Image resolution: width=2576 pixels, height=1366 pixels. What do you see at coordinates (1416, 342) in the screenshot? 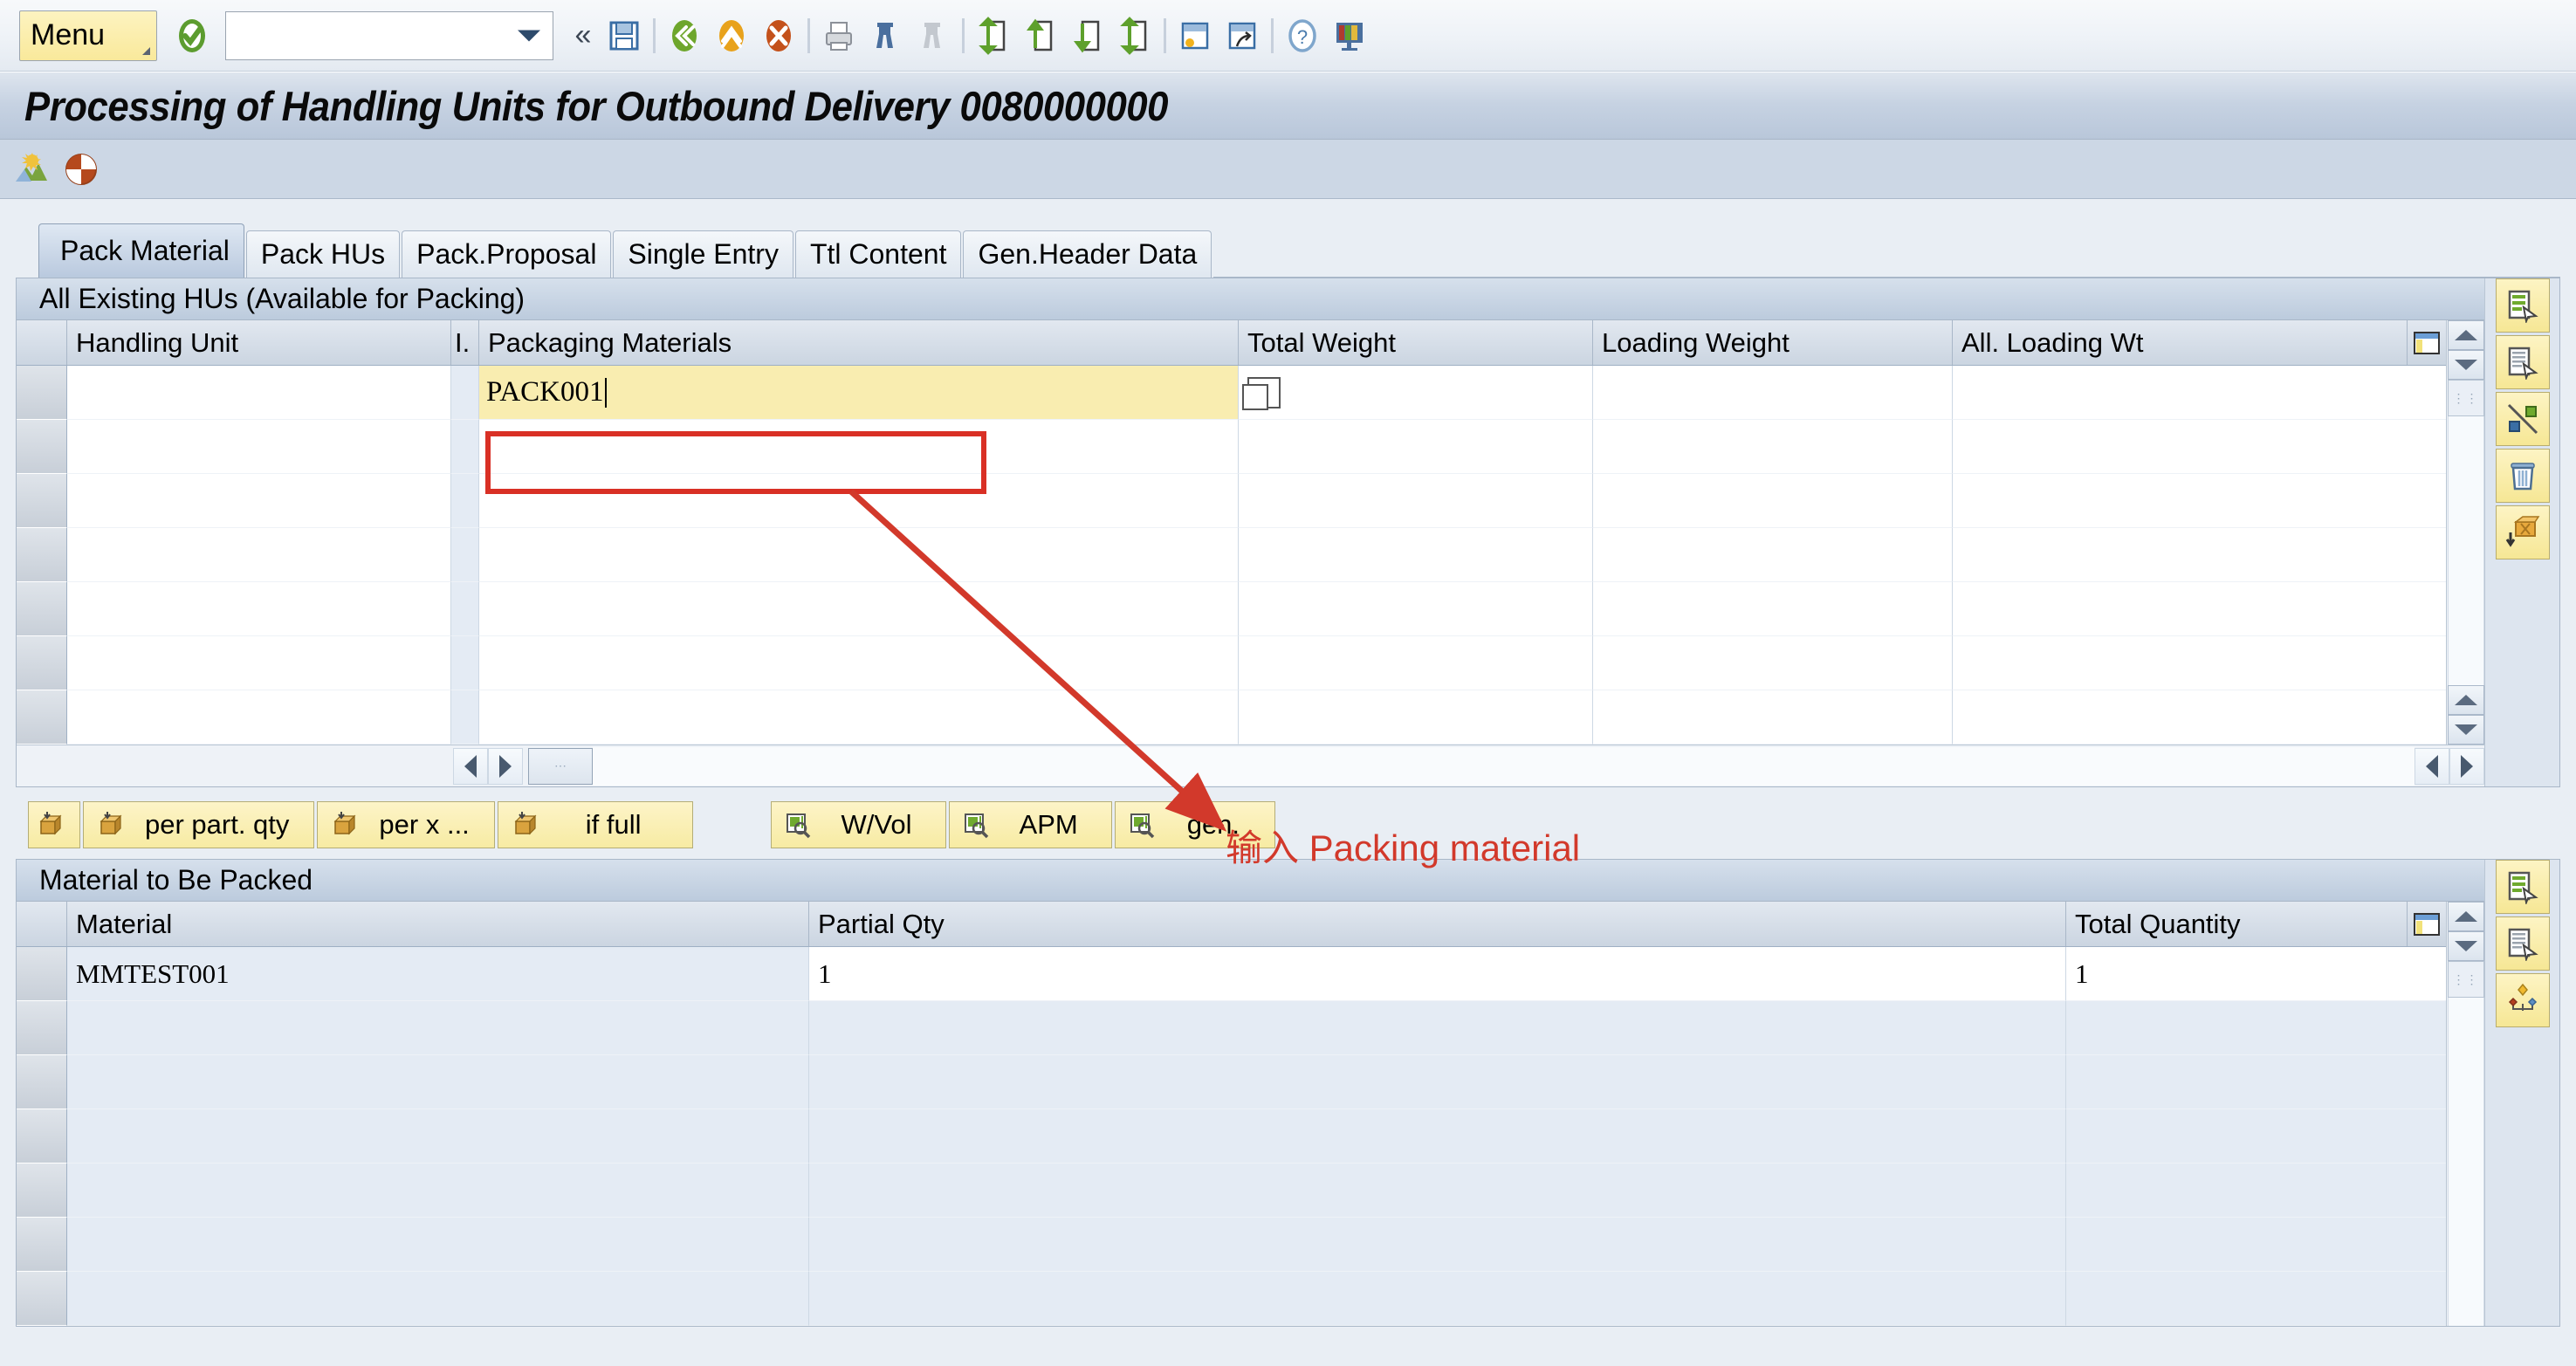
I see `hu-col-total-weight: Total Weight` at bounding box center [1416, 342].